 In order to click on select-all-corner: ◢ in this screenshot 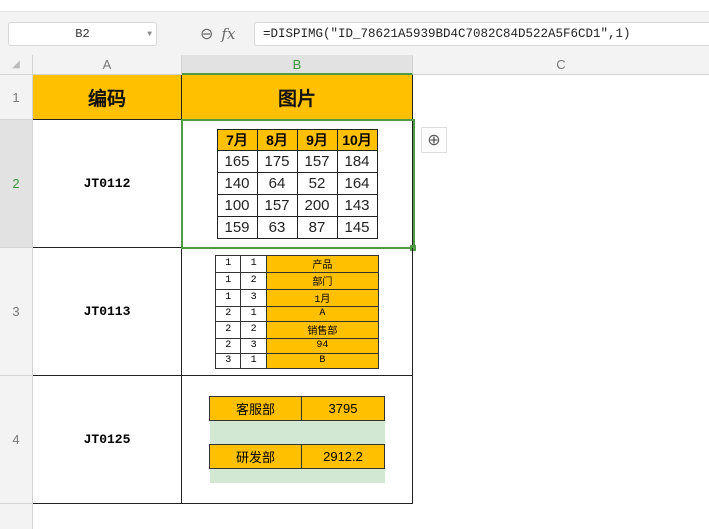, I will do `click(16, 65)`.